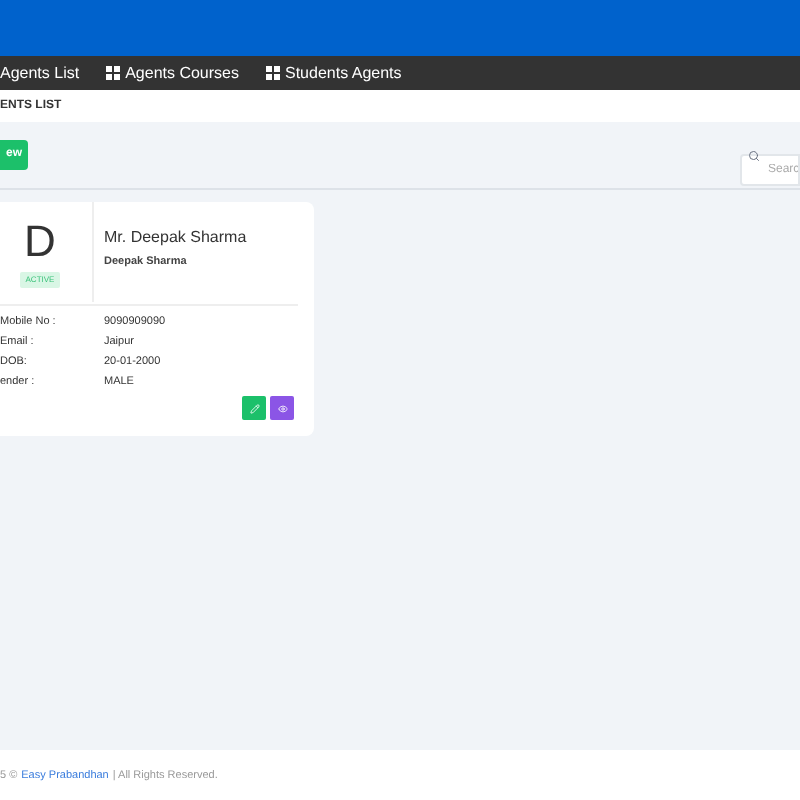 The height and width of the screenshot is (800, 800). What do you see at coordinates (172, 73) in the screenshot?
I see `nav-link: Agents Courses` at bounding box center [172, 73].